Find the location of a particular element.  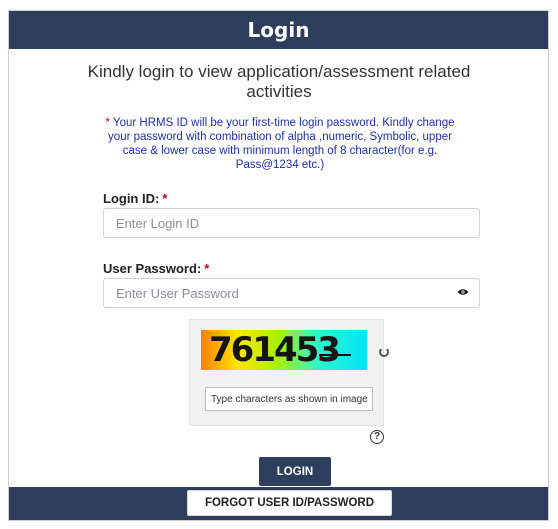

captcha-code: 761453 is located at coordinates (275, 350).